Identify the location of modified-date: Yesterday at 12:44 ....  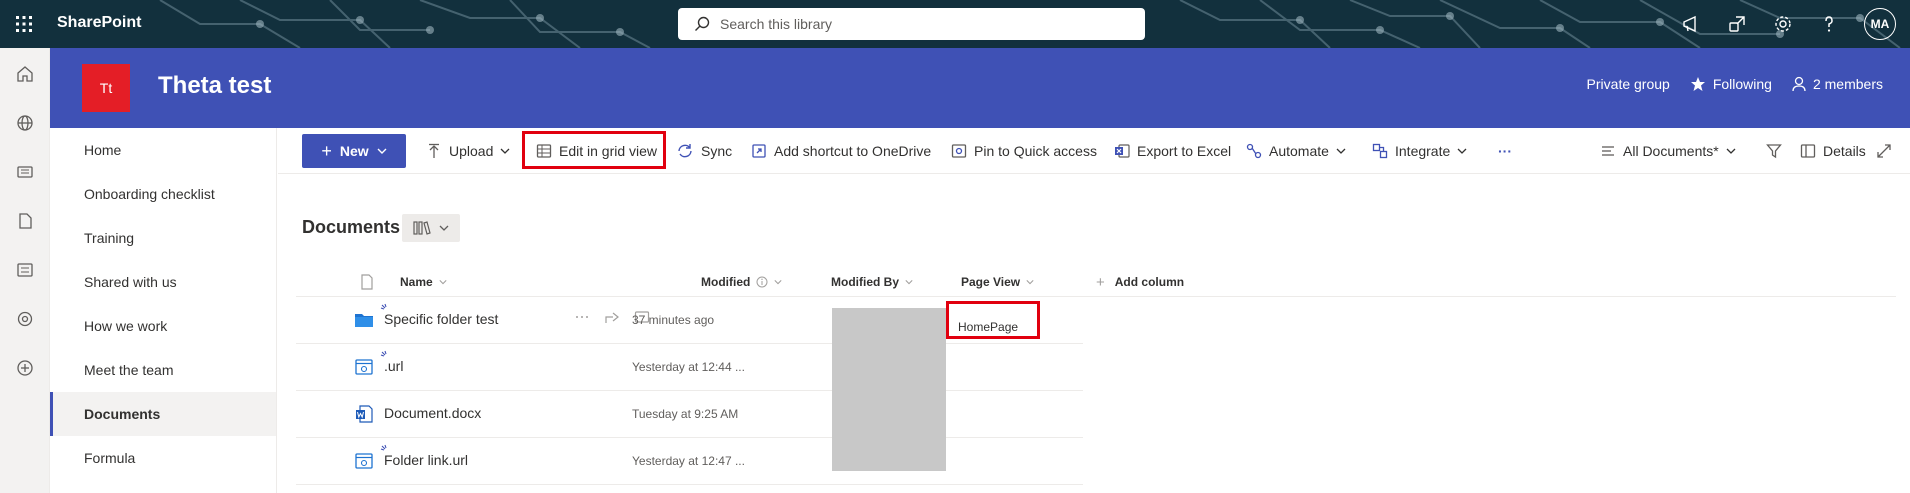
(688, 367).